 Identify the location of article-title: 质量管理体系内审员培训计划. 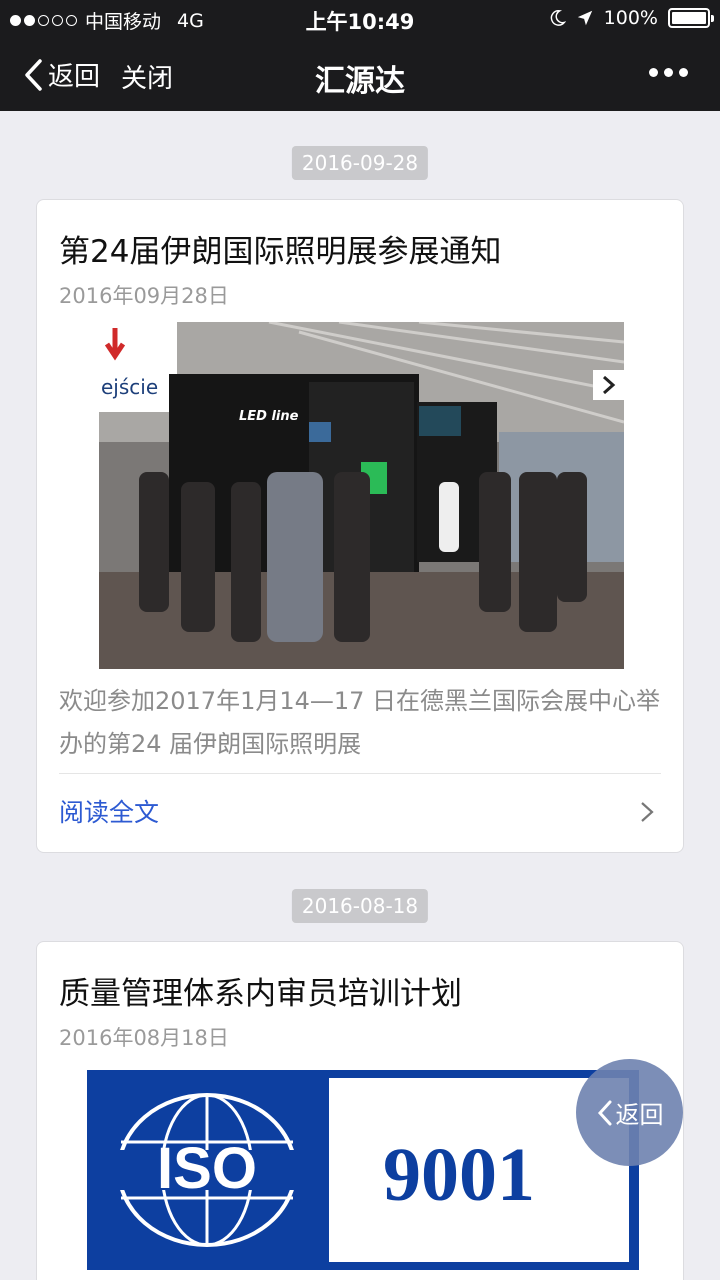
(260, 994).